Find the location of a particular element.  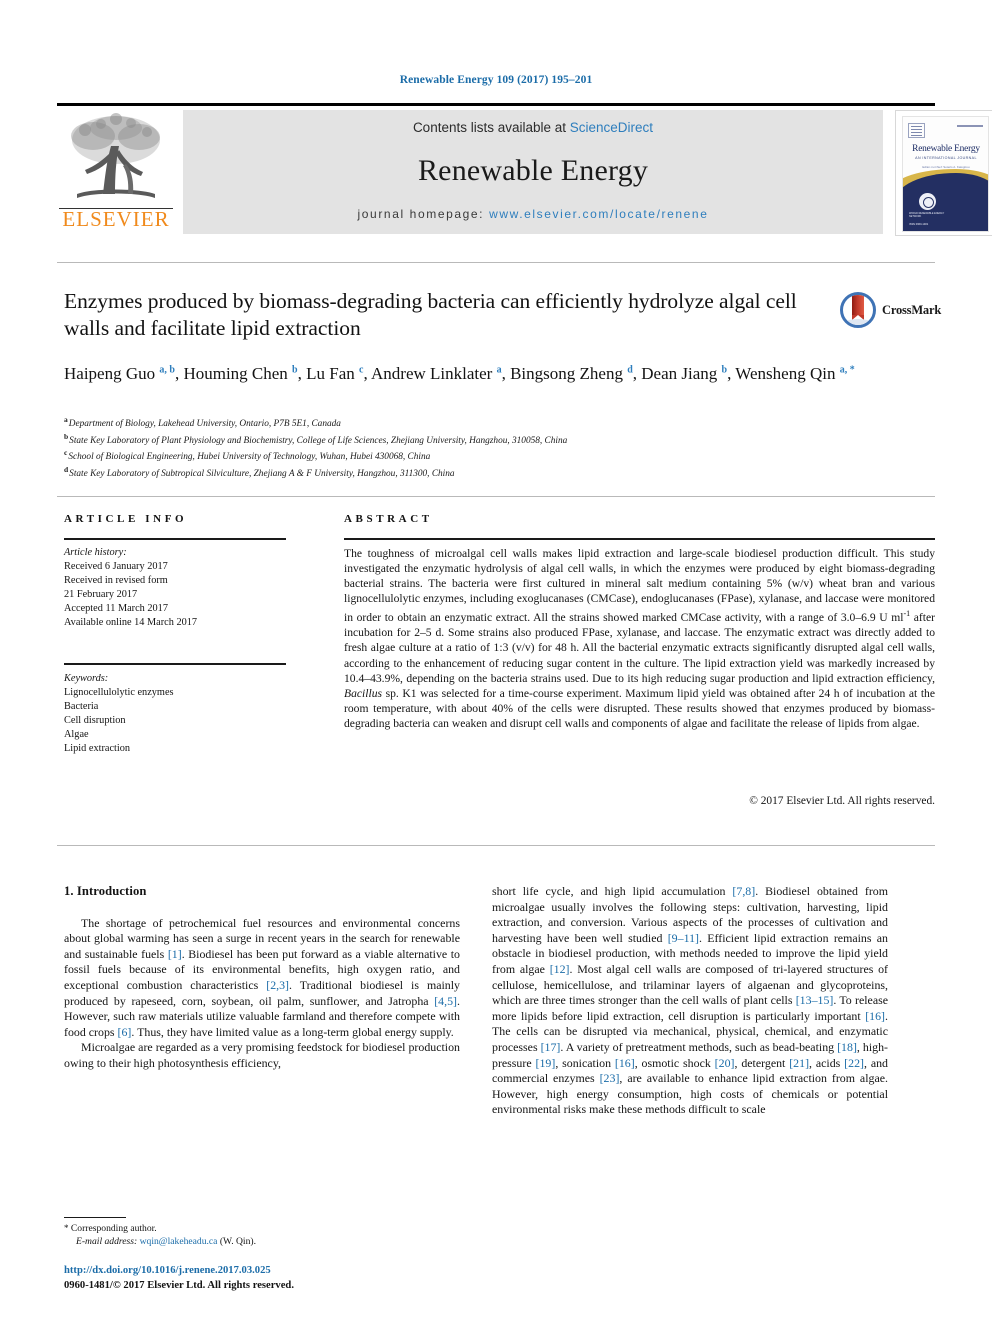

history-item: Accepted 11 March 2017 is located at coordinates (116, 608).